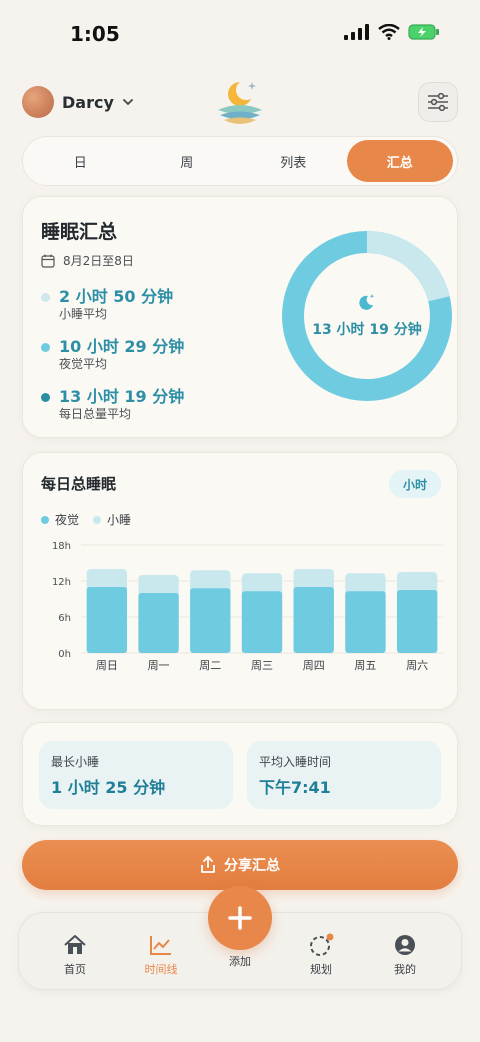 The image size is (480, 1042). I want to click on stat-label: 小睡平均, so click(83, 314).